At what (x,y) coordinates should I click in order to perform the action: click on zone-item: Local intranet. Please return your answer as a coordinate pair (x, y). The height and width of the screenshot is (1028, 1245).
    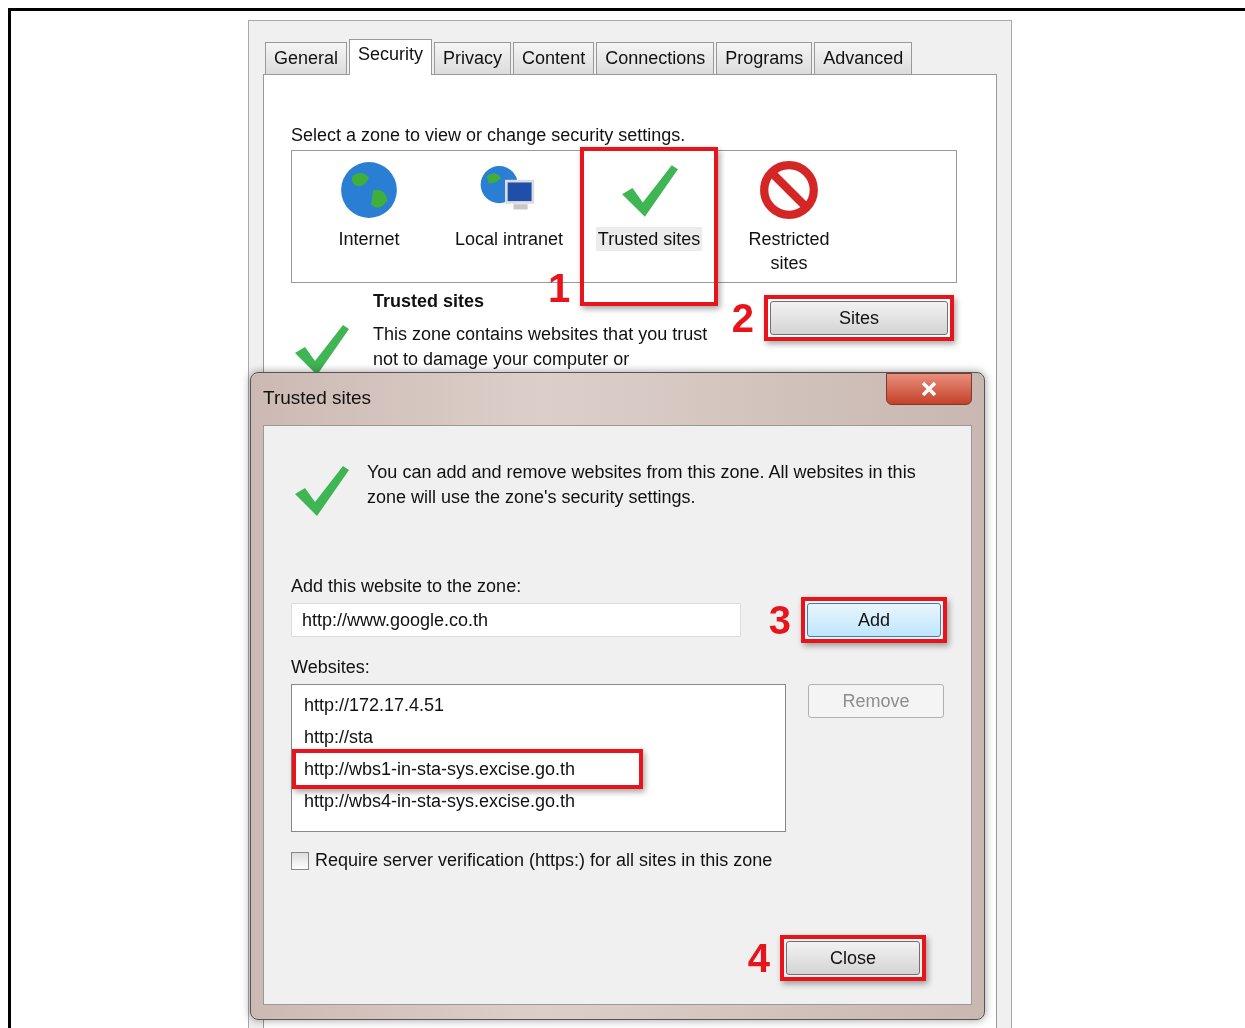
    Looking at the image, I should click on (509, 205).